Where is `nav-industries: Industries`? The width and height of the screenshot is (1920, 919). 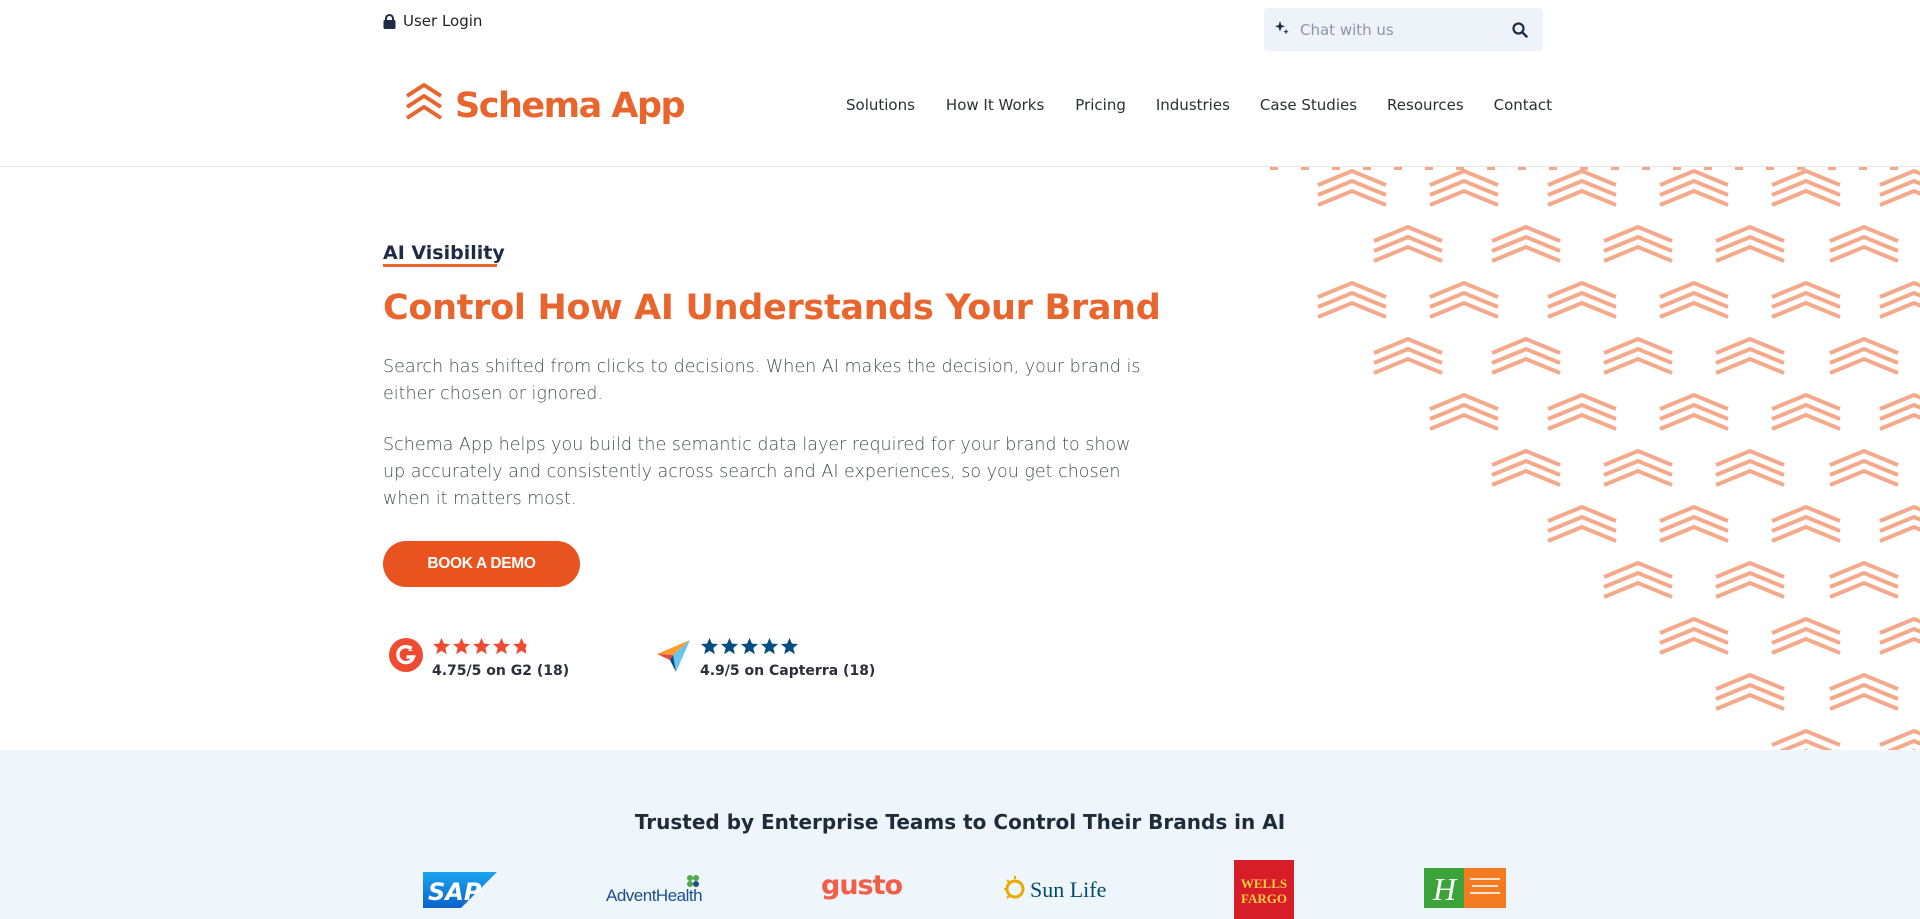 nav-industries: Industries is located at coordinates (1193, 105).